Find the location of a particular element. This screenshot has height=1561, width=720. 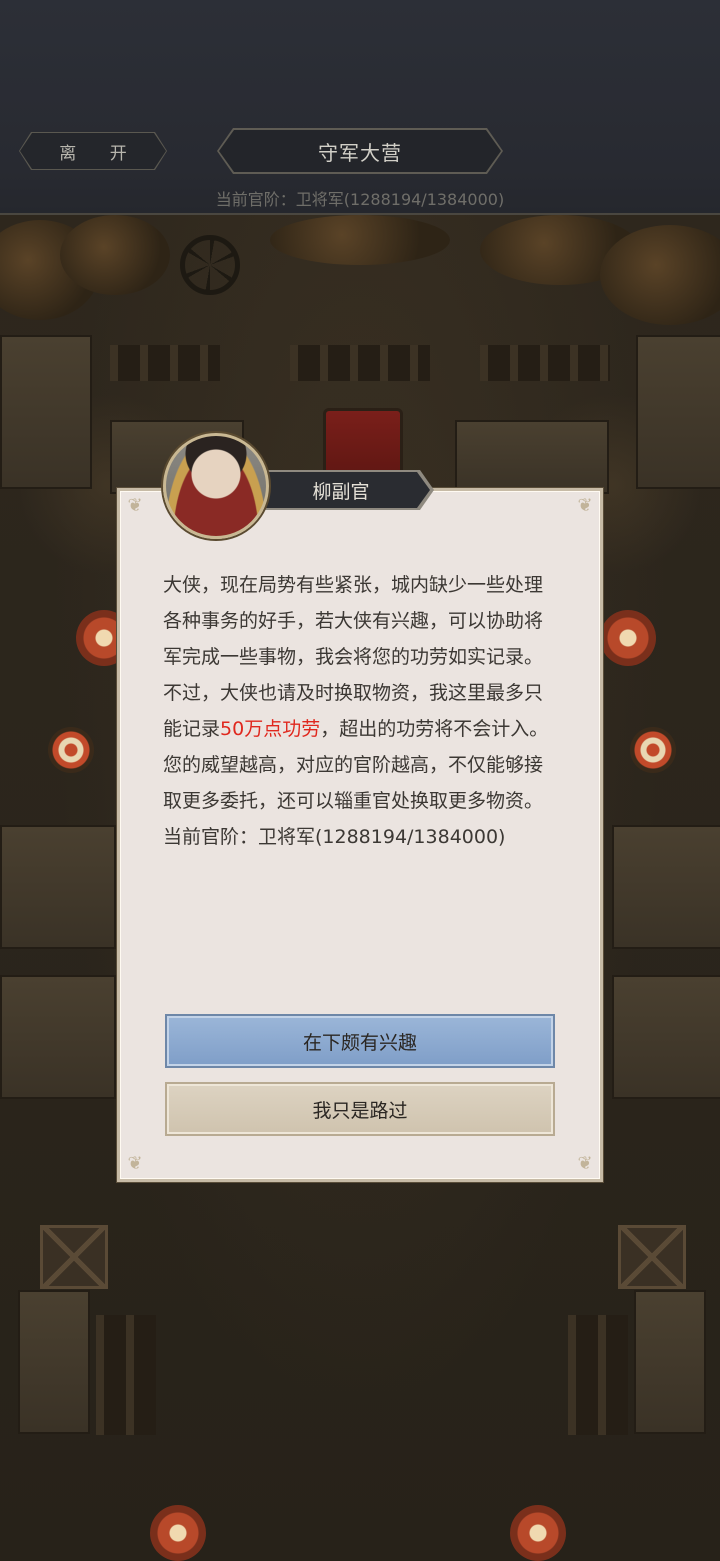

page-title: 守军大营 is located at coordinates (360, 151).